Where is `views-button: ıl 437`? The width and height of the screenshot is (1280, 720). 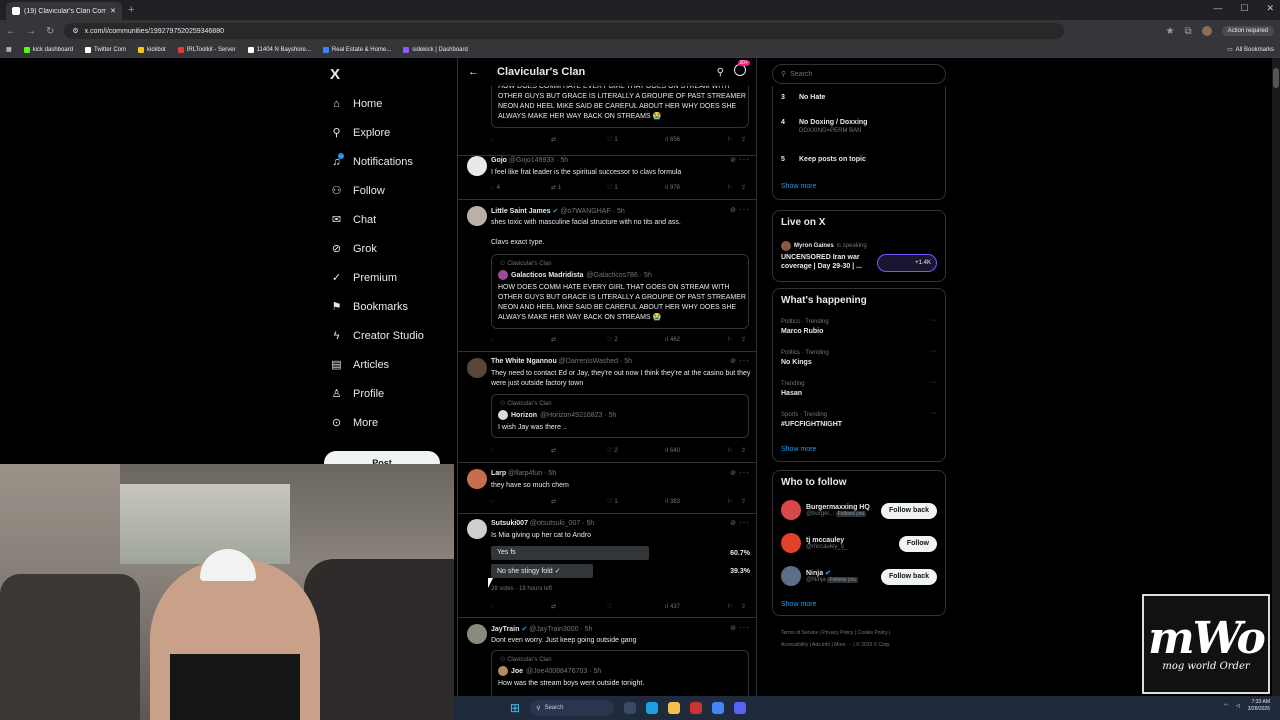 views-button: ıl 437 is located at coordinates (696, 606).